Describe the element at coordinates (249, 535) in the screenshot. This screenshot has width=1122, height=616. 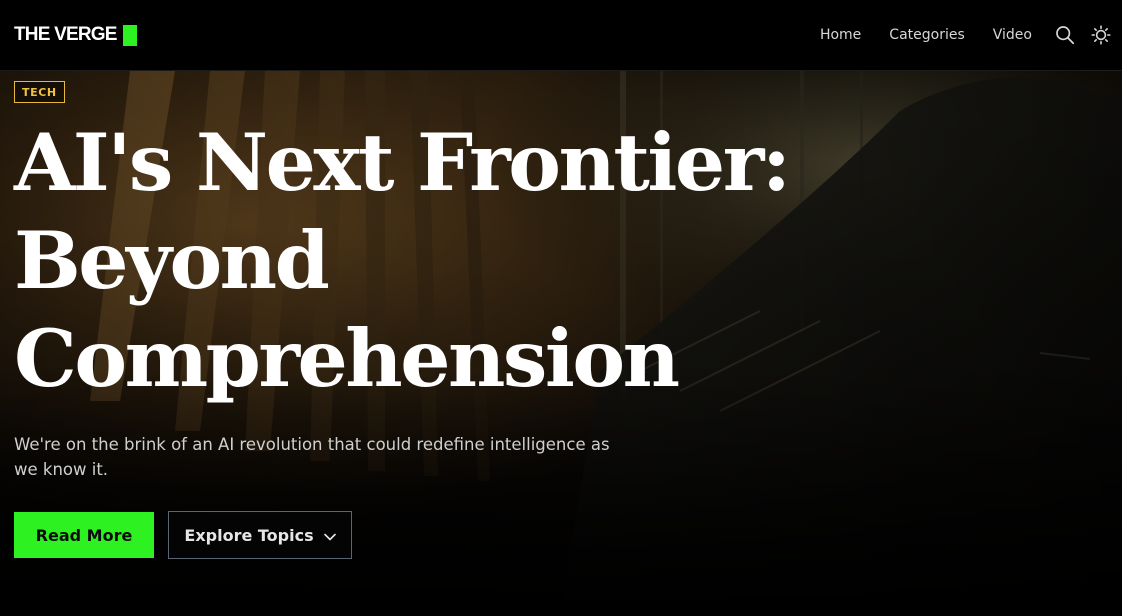
I see `explore-topics-label: Explore Topics` at that location.